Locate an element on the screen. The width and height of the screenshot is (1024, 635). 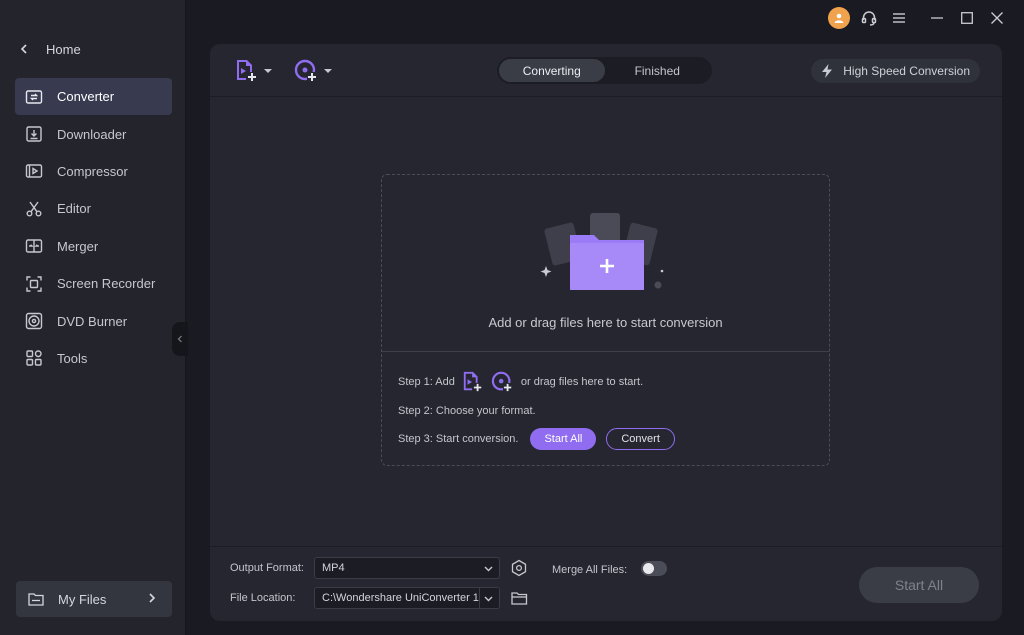
close-button is located at coordinates (997, 18).